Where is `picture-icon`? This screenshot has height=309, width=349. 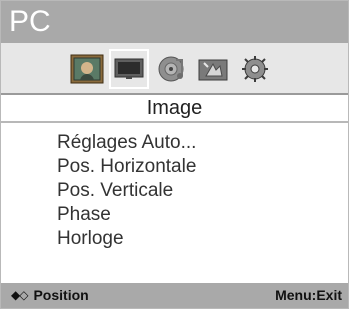 picture-icon is located at coordinates (87, 69).